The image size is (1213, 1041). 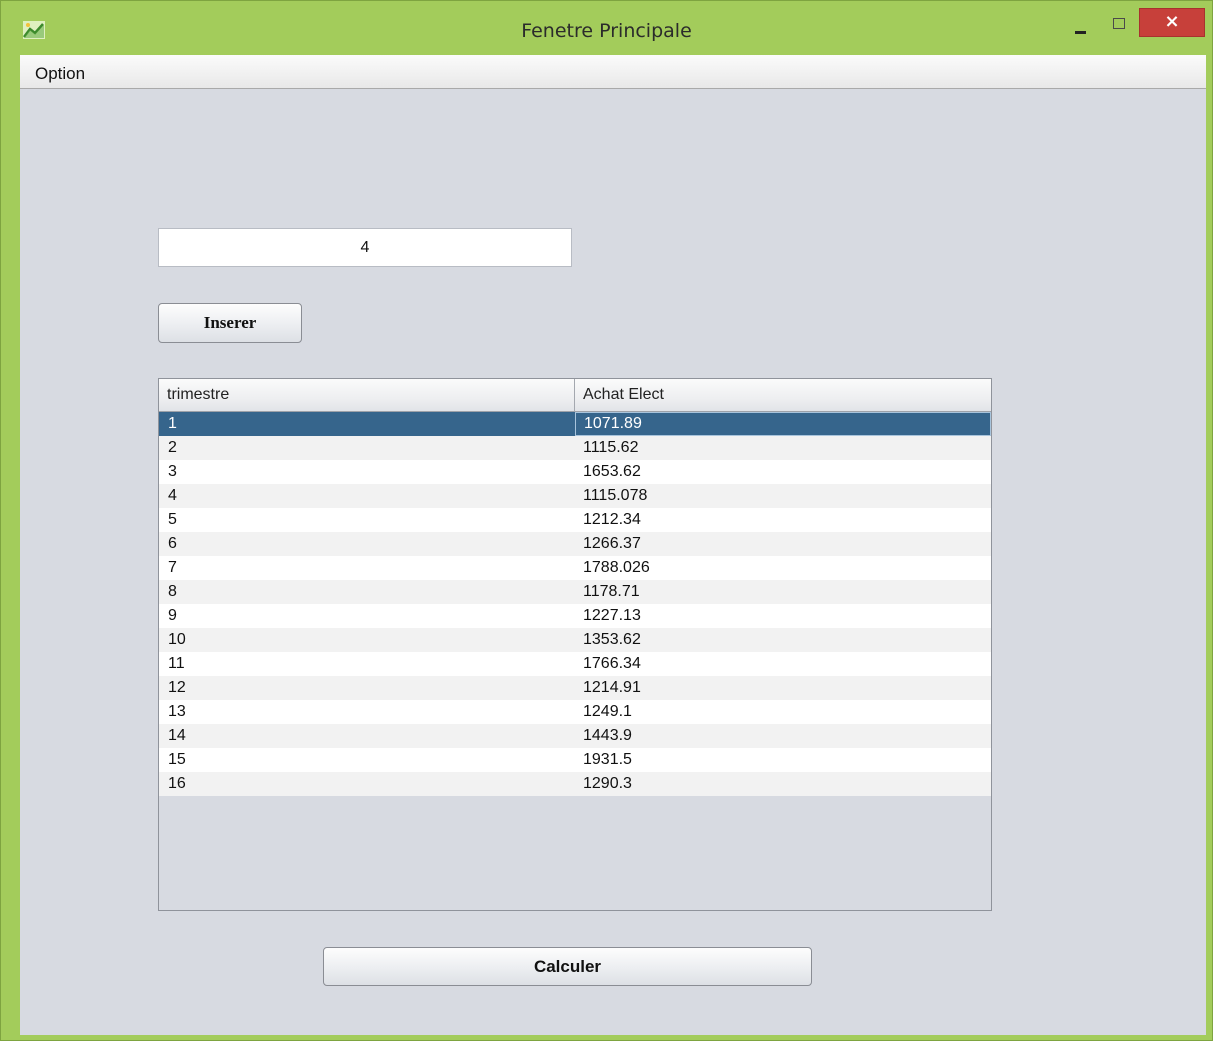 I want to click on table-row: 6 1266.37, so click(x=575, y=544).